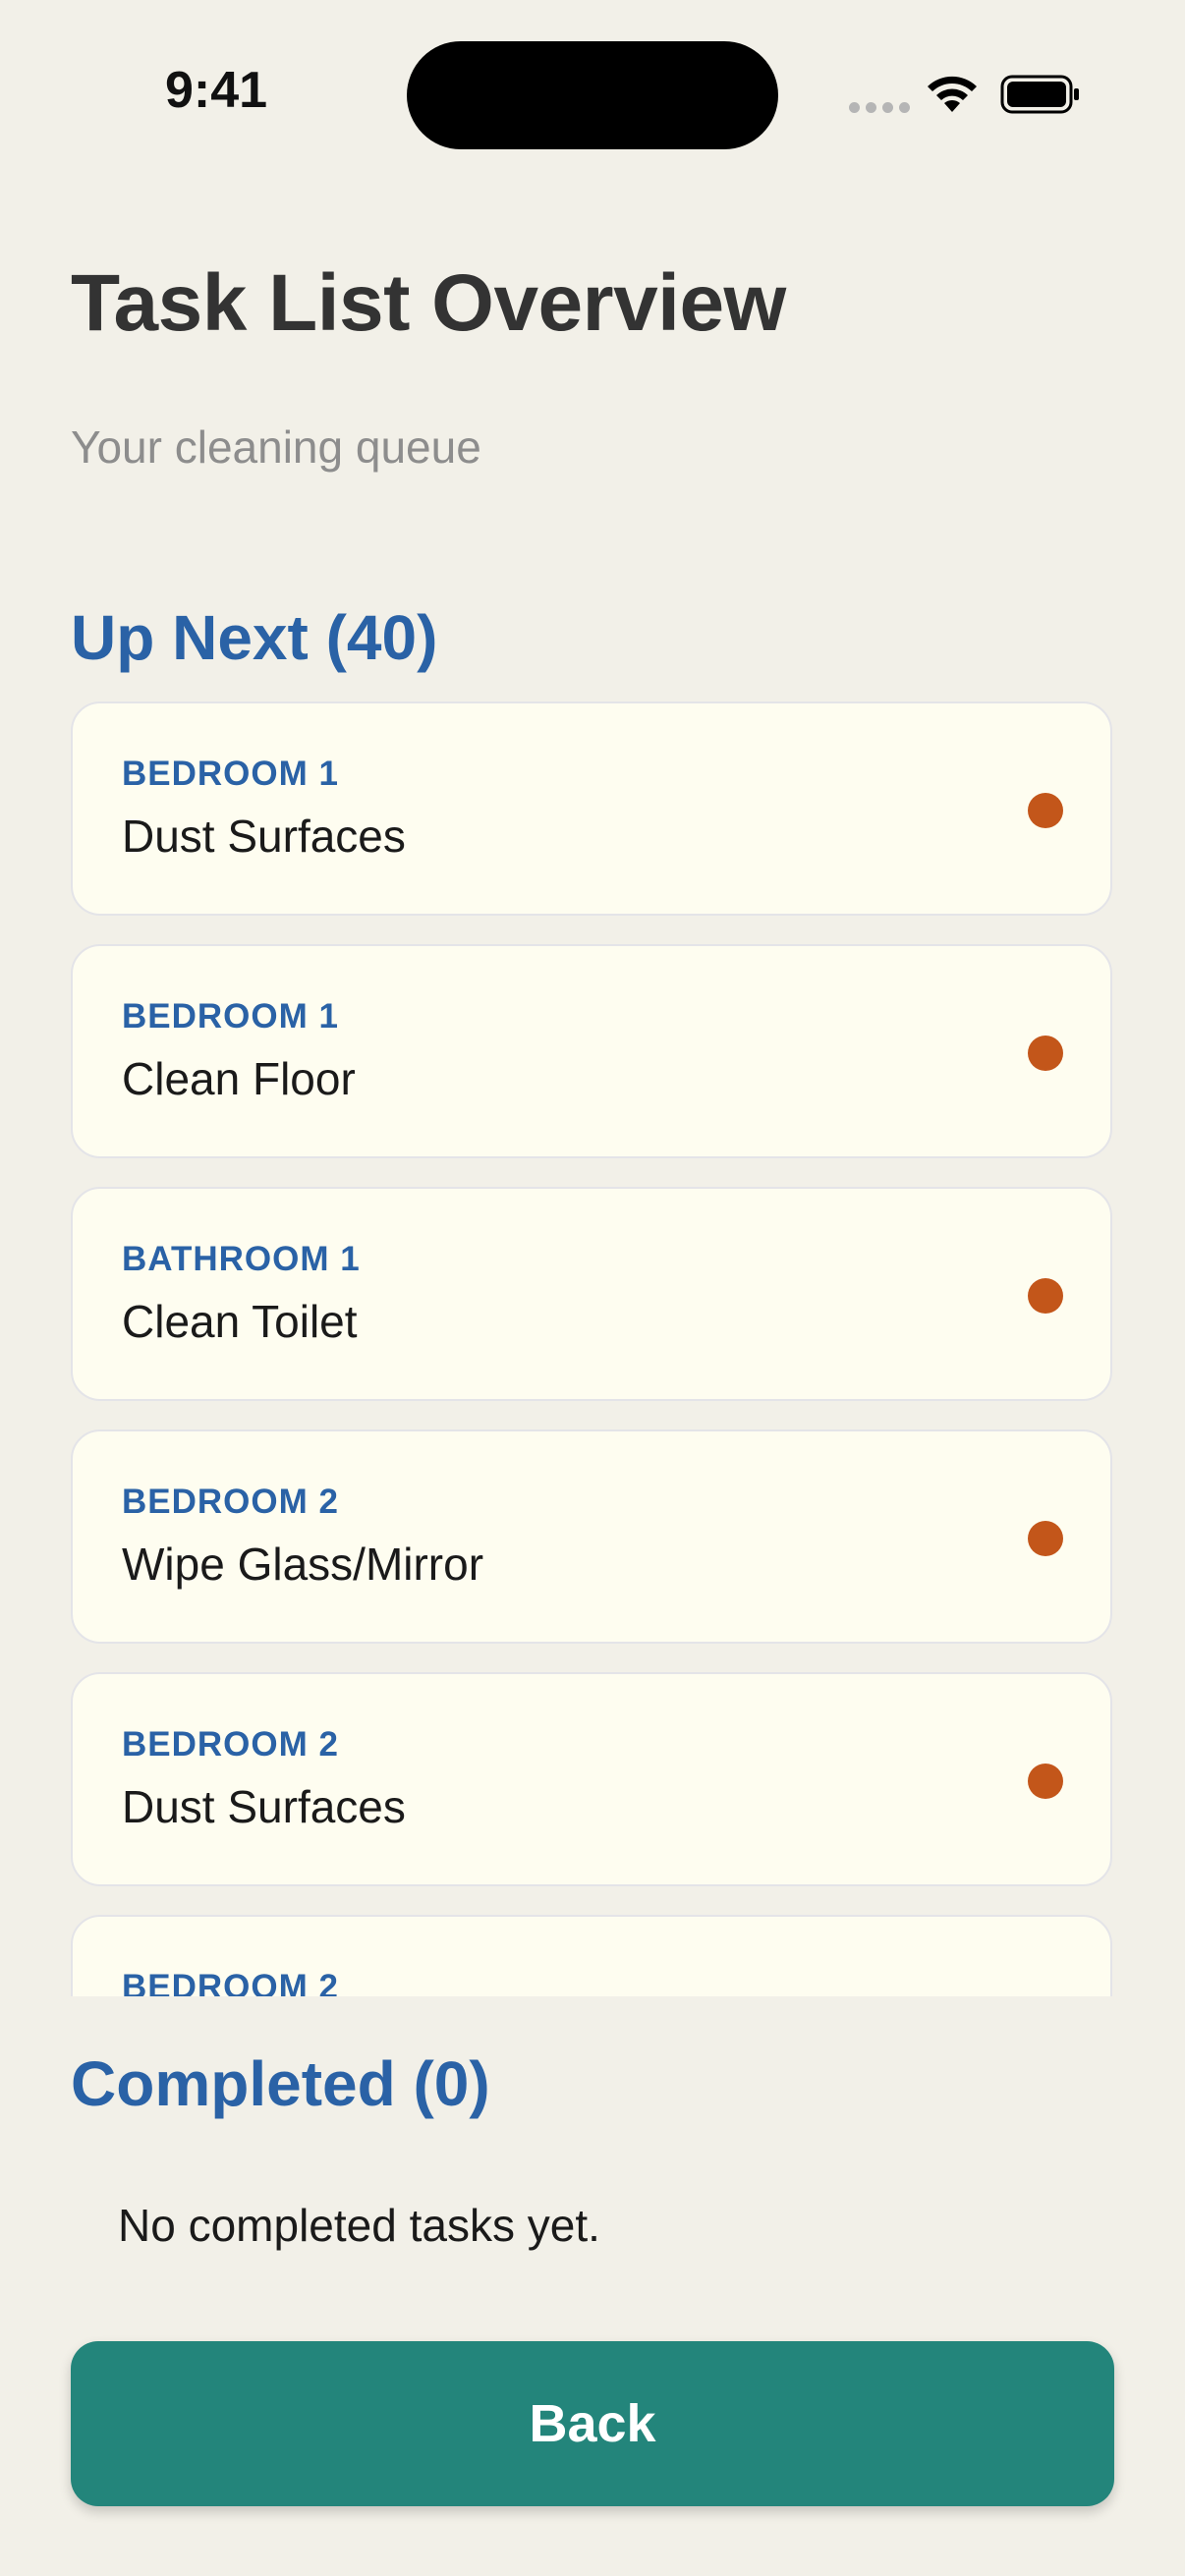  Describe the element at coordinates (592, 1955) in the screenshot. I see `task-card: BEDROOM 2` at that location.